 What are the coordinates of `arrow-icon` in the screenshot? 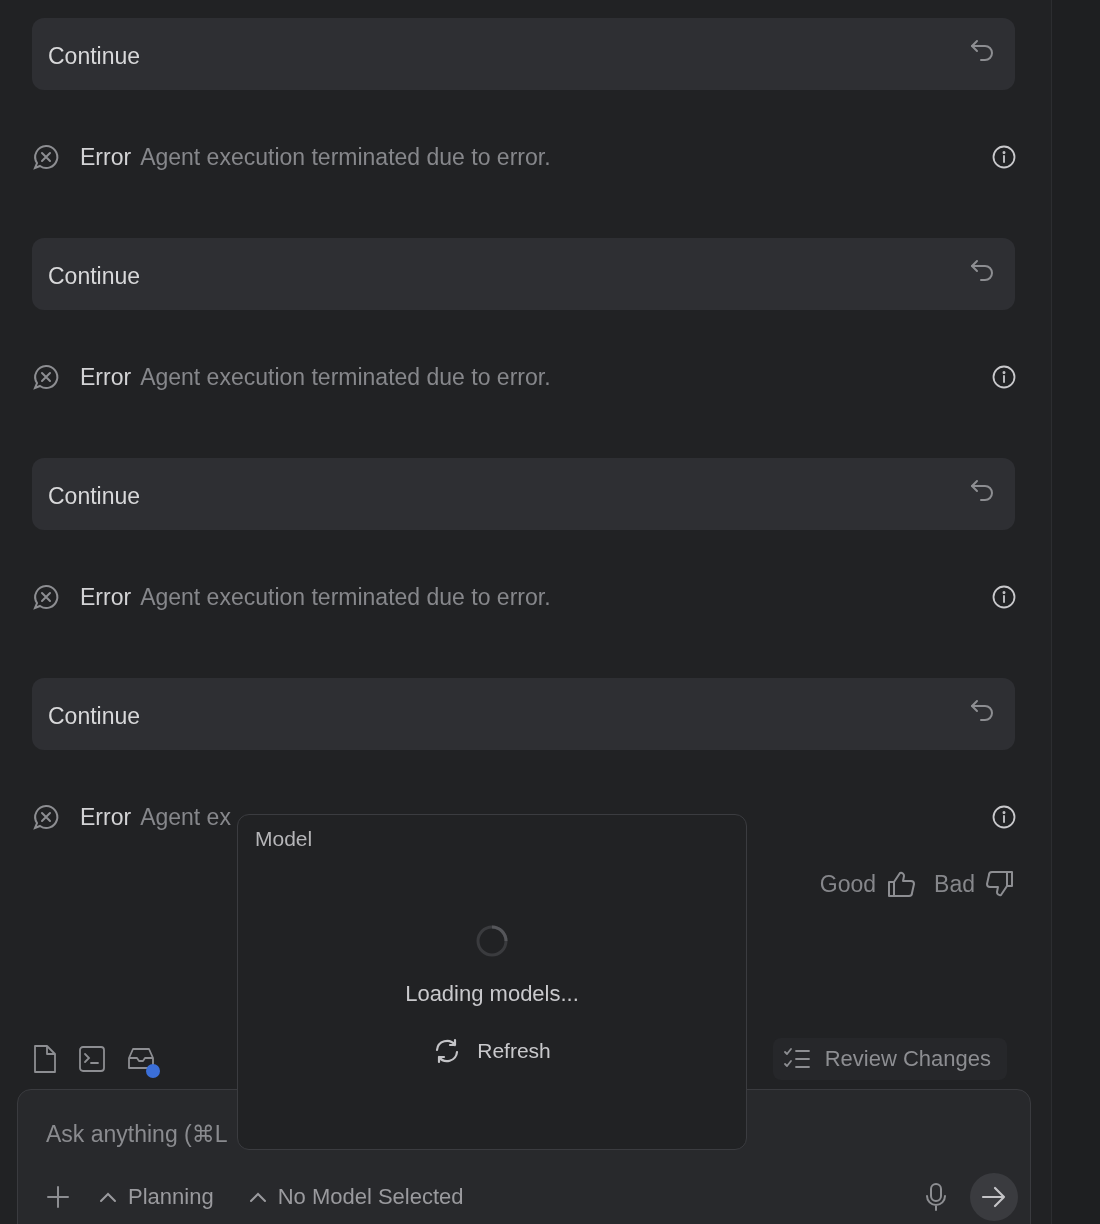 It's located at (994, 1197).